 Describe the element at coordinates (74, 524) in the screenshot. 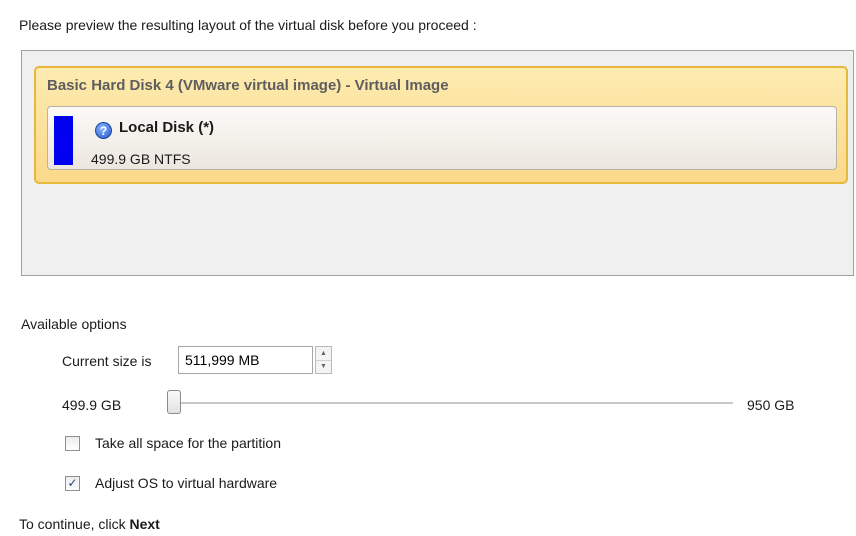

I see `footer-prefix: To continue, click` at that location.